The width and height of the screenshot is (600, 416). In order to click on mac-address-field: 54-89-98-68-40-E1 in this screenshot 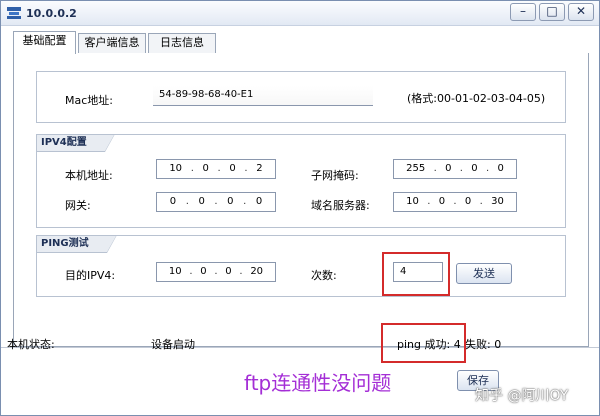, I will do `click(263, 96)`.